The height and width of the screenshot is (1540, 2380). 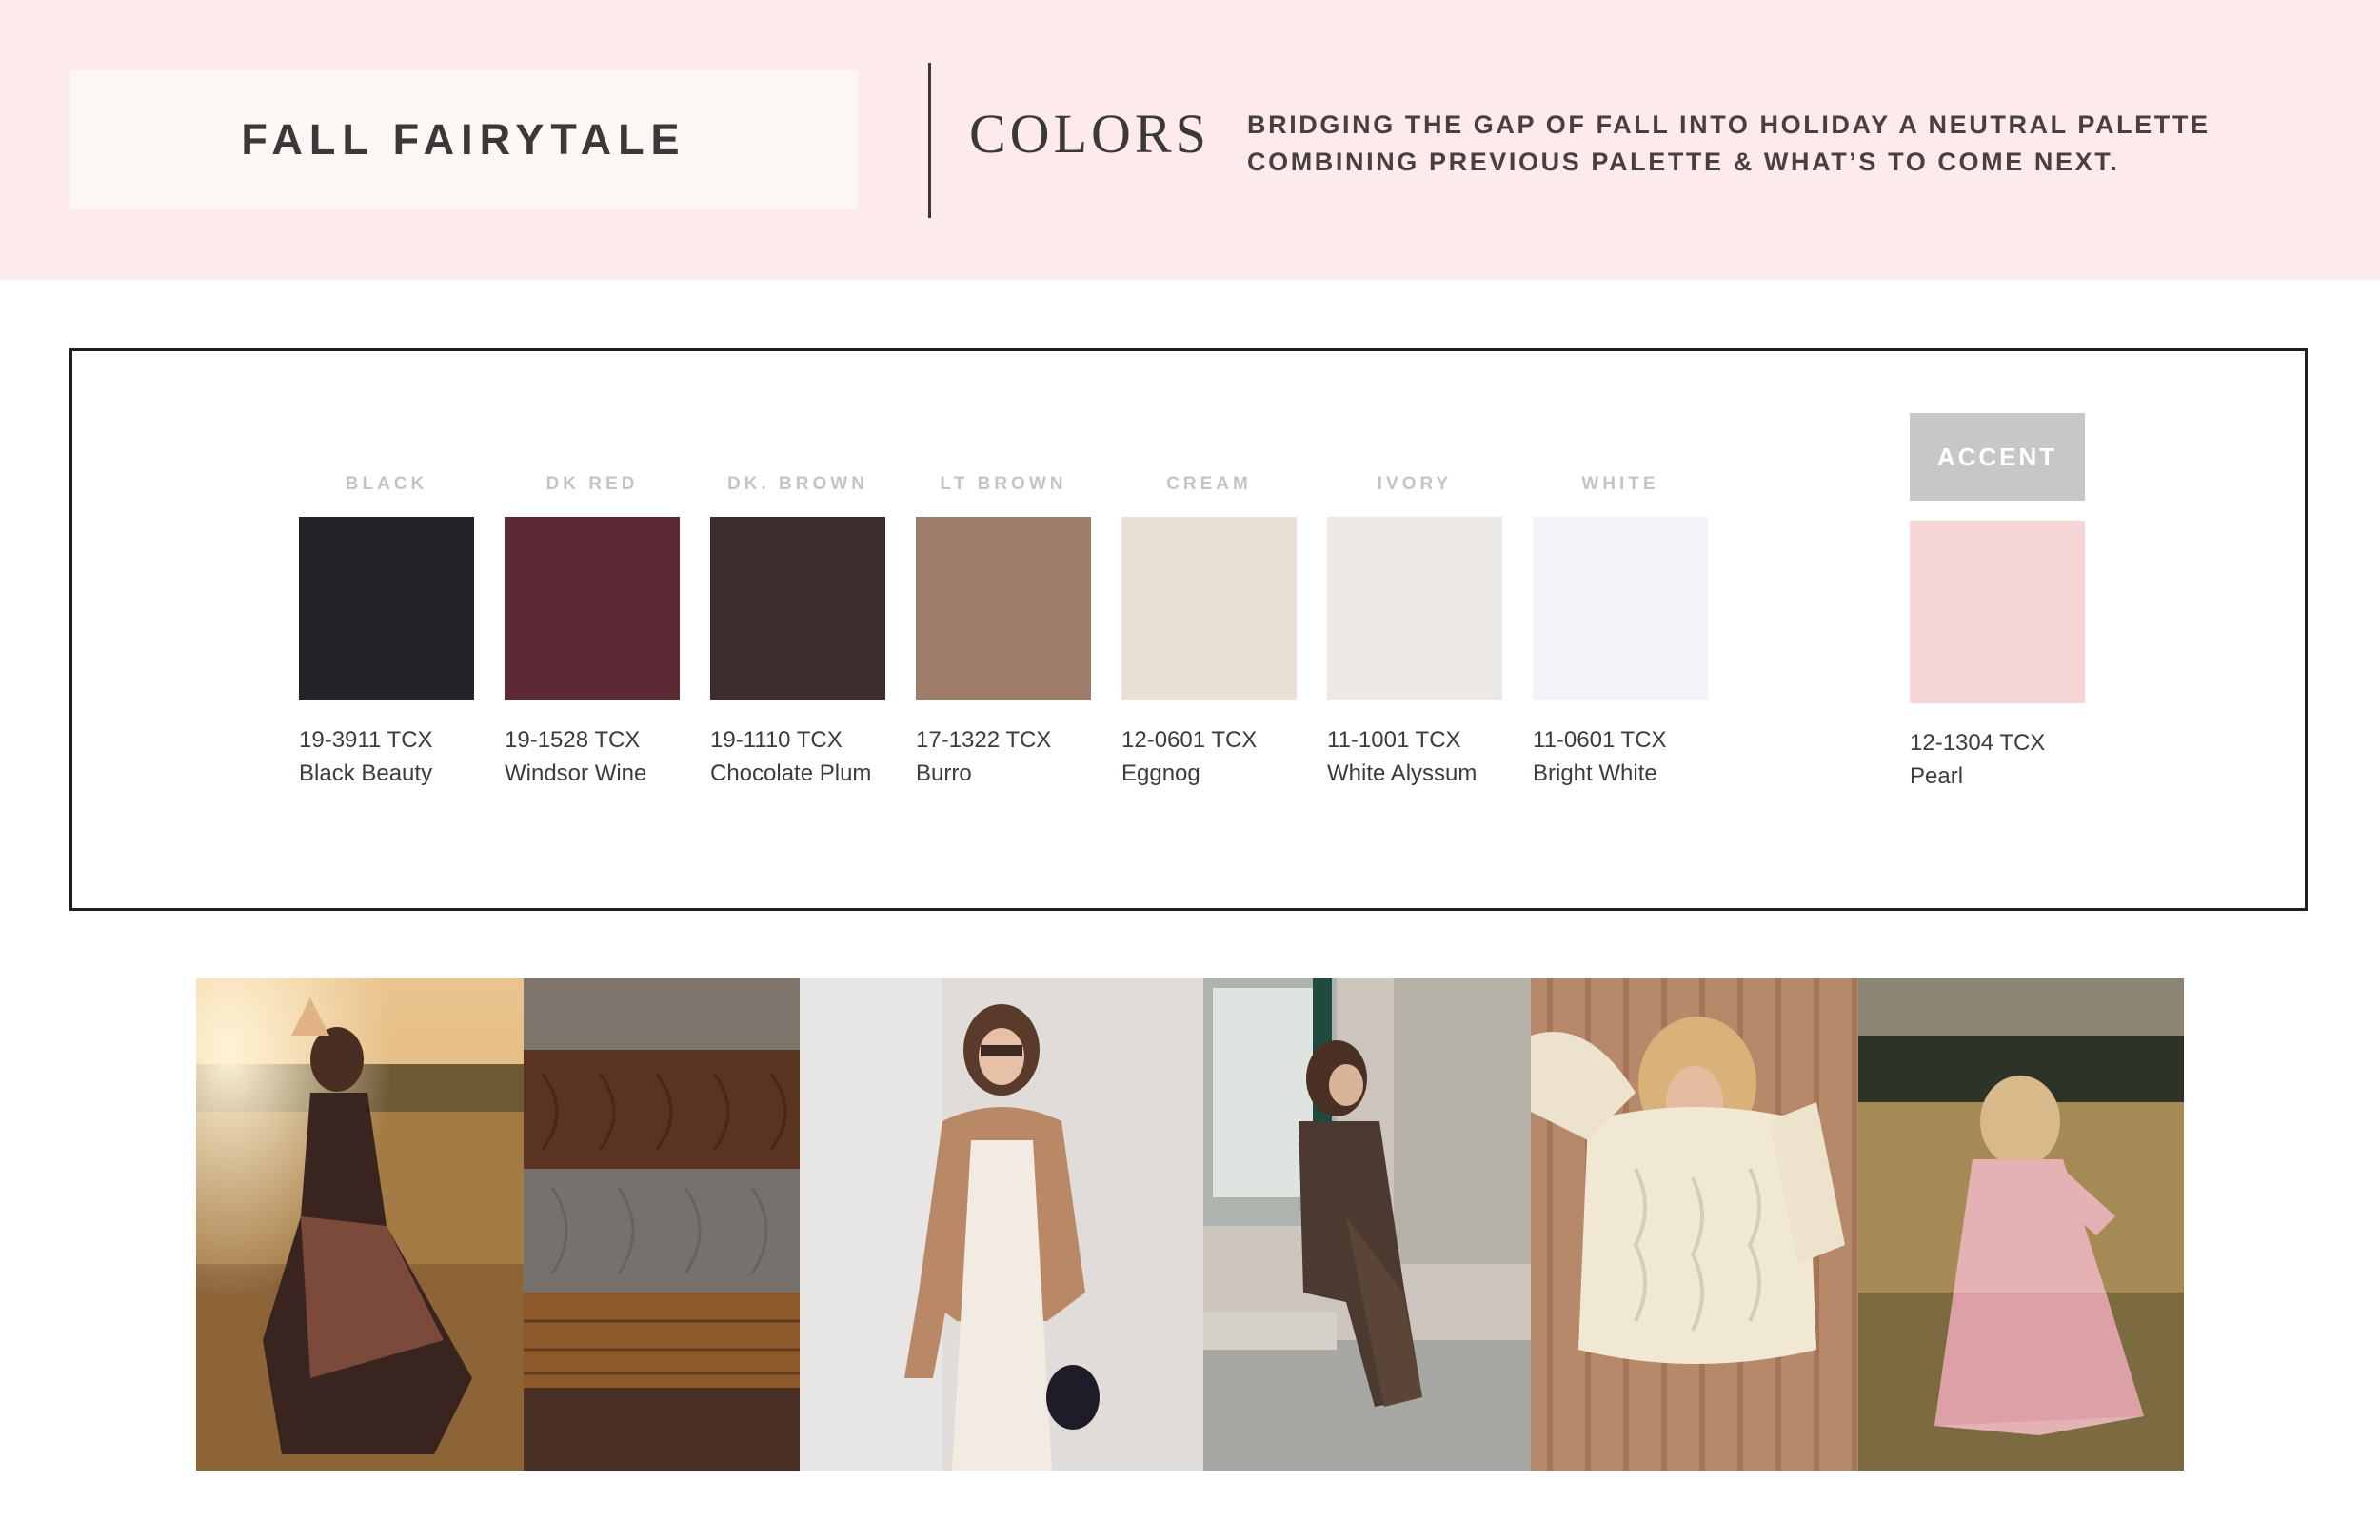 I want to click on swatch-code: 19-1528 TCX, so click(x=573, y=740).